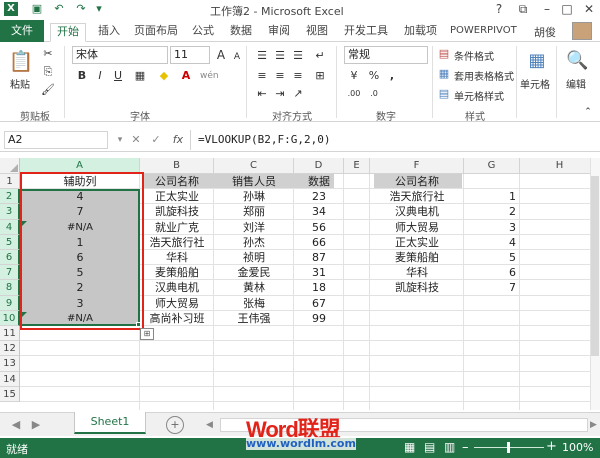 Image resolution: width=600 pixels, height=458 pixels. Describe the element at coordinates (237, 57) in the screenshot. I see `decrease-font-icon: A` at that location.